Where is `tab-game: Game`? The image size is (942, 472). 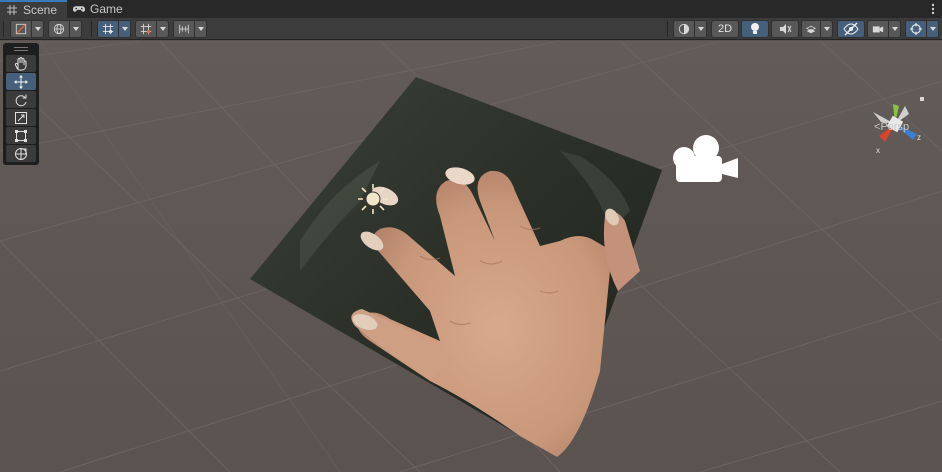
tab-game: Game is located at coordinates (100, 9).